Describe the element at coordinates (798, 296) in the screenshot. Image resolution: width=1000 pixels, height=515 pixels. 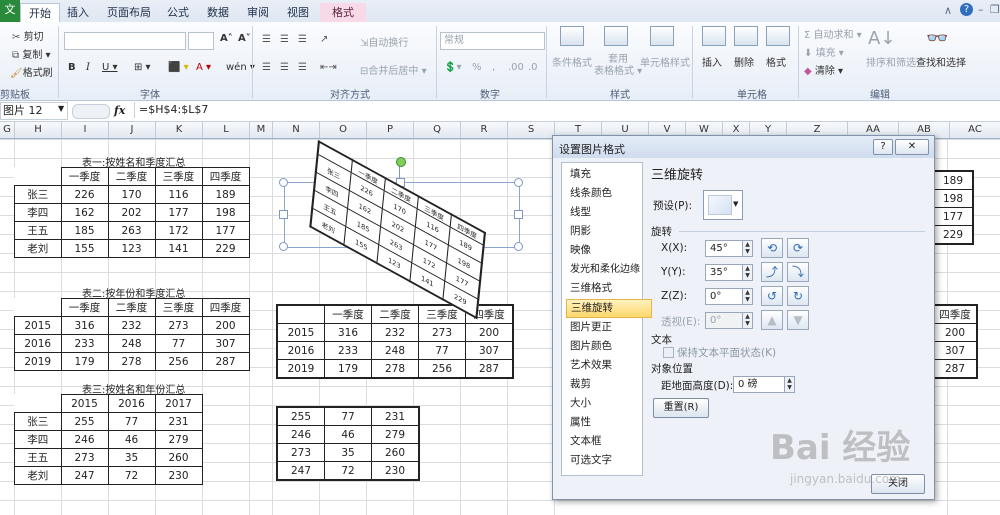
I see `rotate-cw-z-button: ↻` at that location.